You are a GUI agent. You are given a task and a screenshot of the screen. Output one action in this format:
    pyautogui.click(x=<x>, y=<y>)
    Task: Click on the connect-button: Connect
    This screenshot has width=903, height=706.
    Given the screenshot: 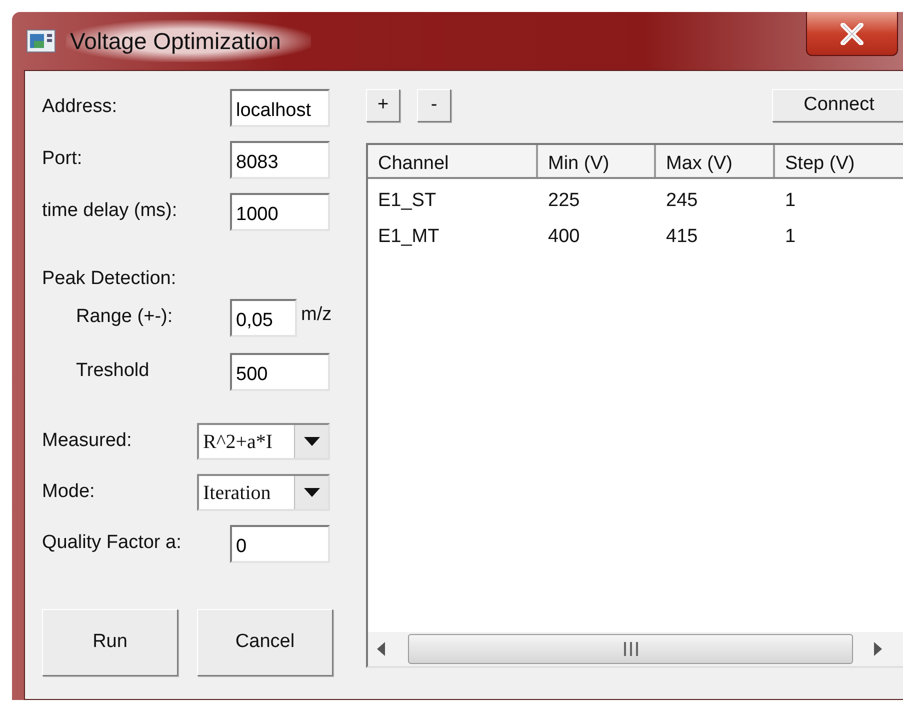 What is the action you would take?
    pyautogui.click(x=837, y=105)
    